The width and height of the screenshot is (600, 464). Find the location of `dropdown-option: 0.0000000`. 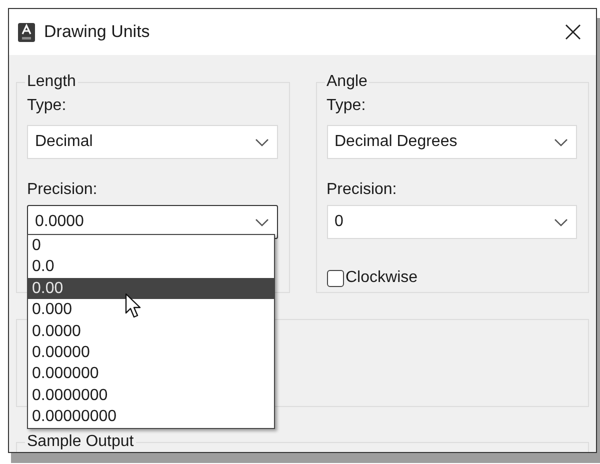

dropdown-option: 0.0000000 is located at coordinates (151, 395).